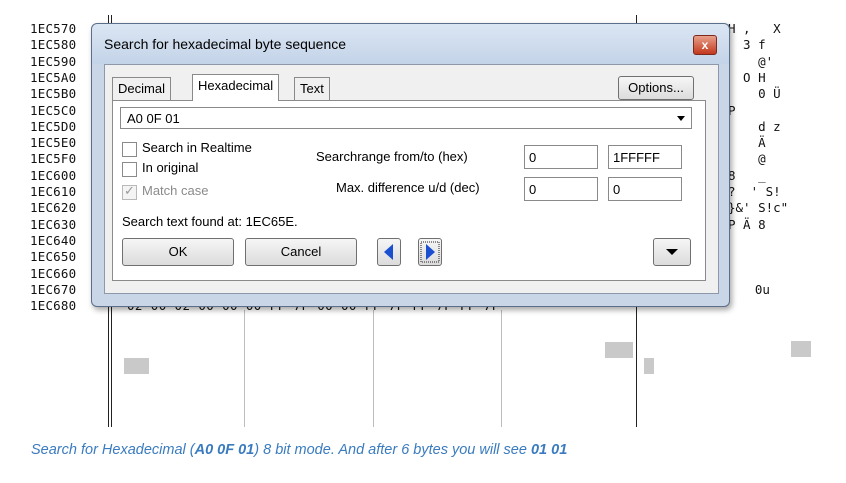 The height and width of the screenshot is (483, 846). I want to click on ascii-cell: 0 Ü, so click(754, 93).